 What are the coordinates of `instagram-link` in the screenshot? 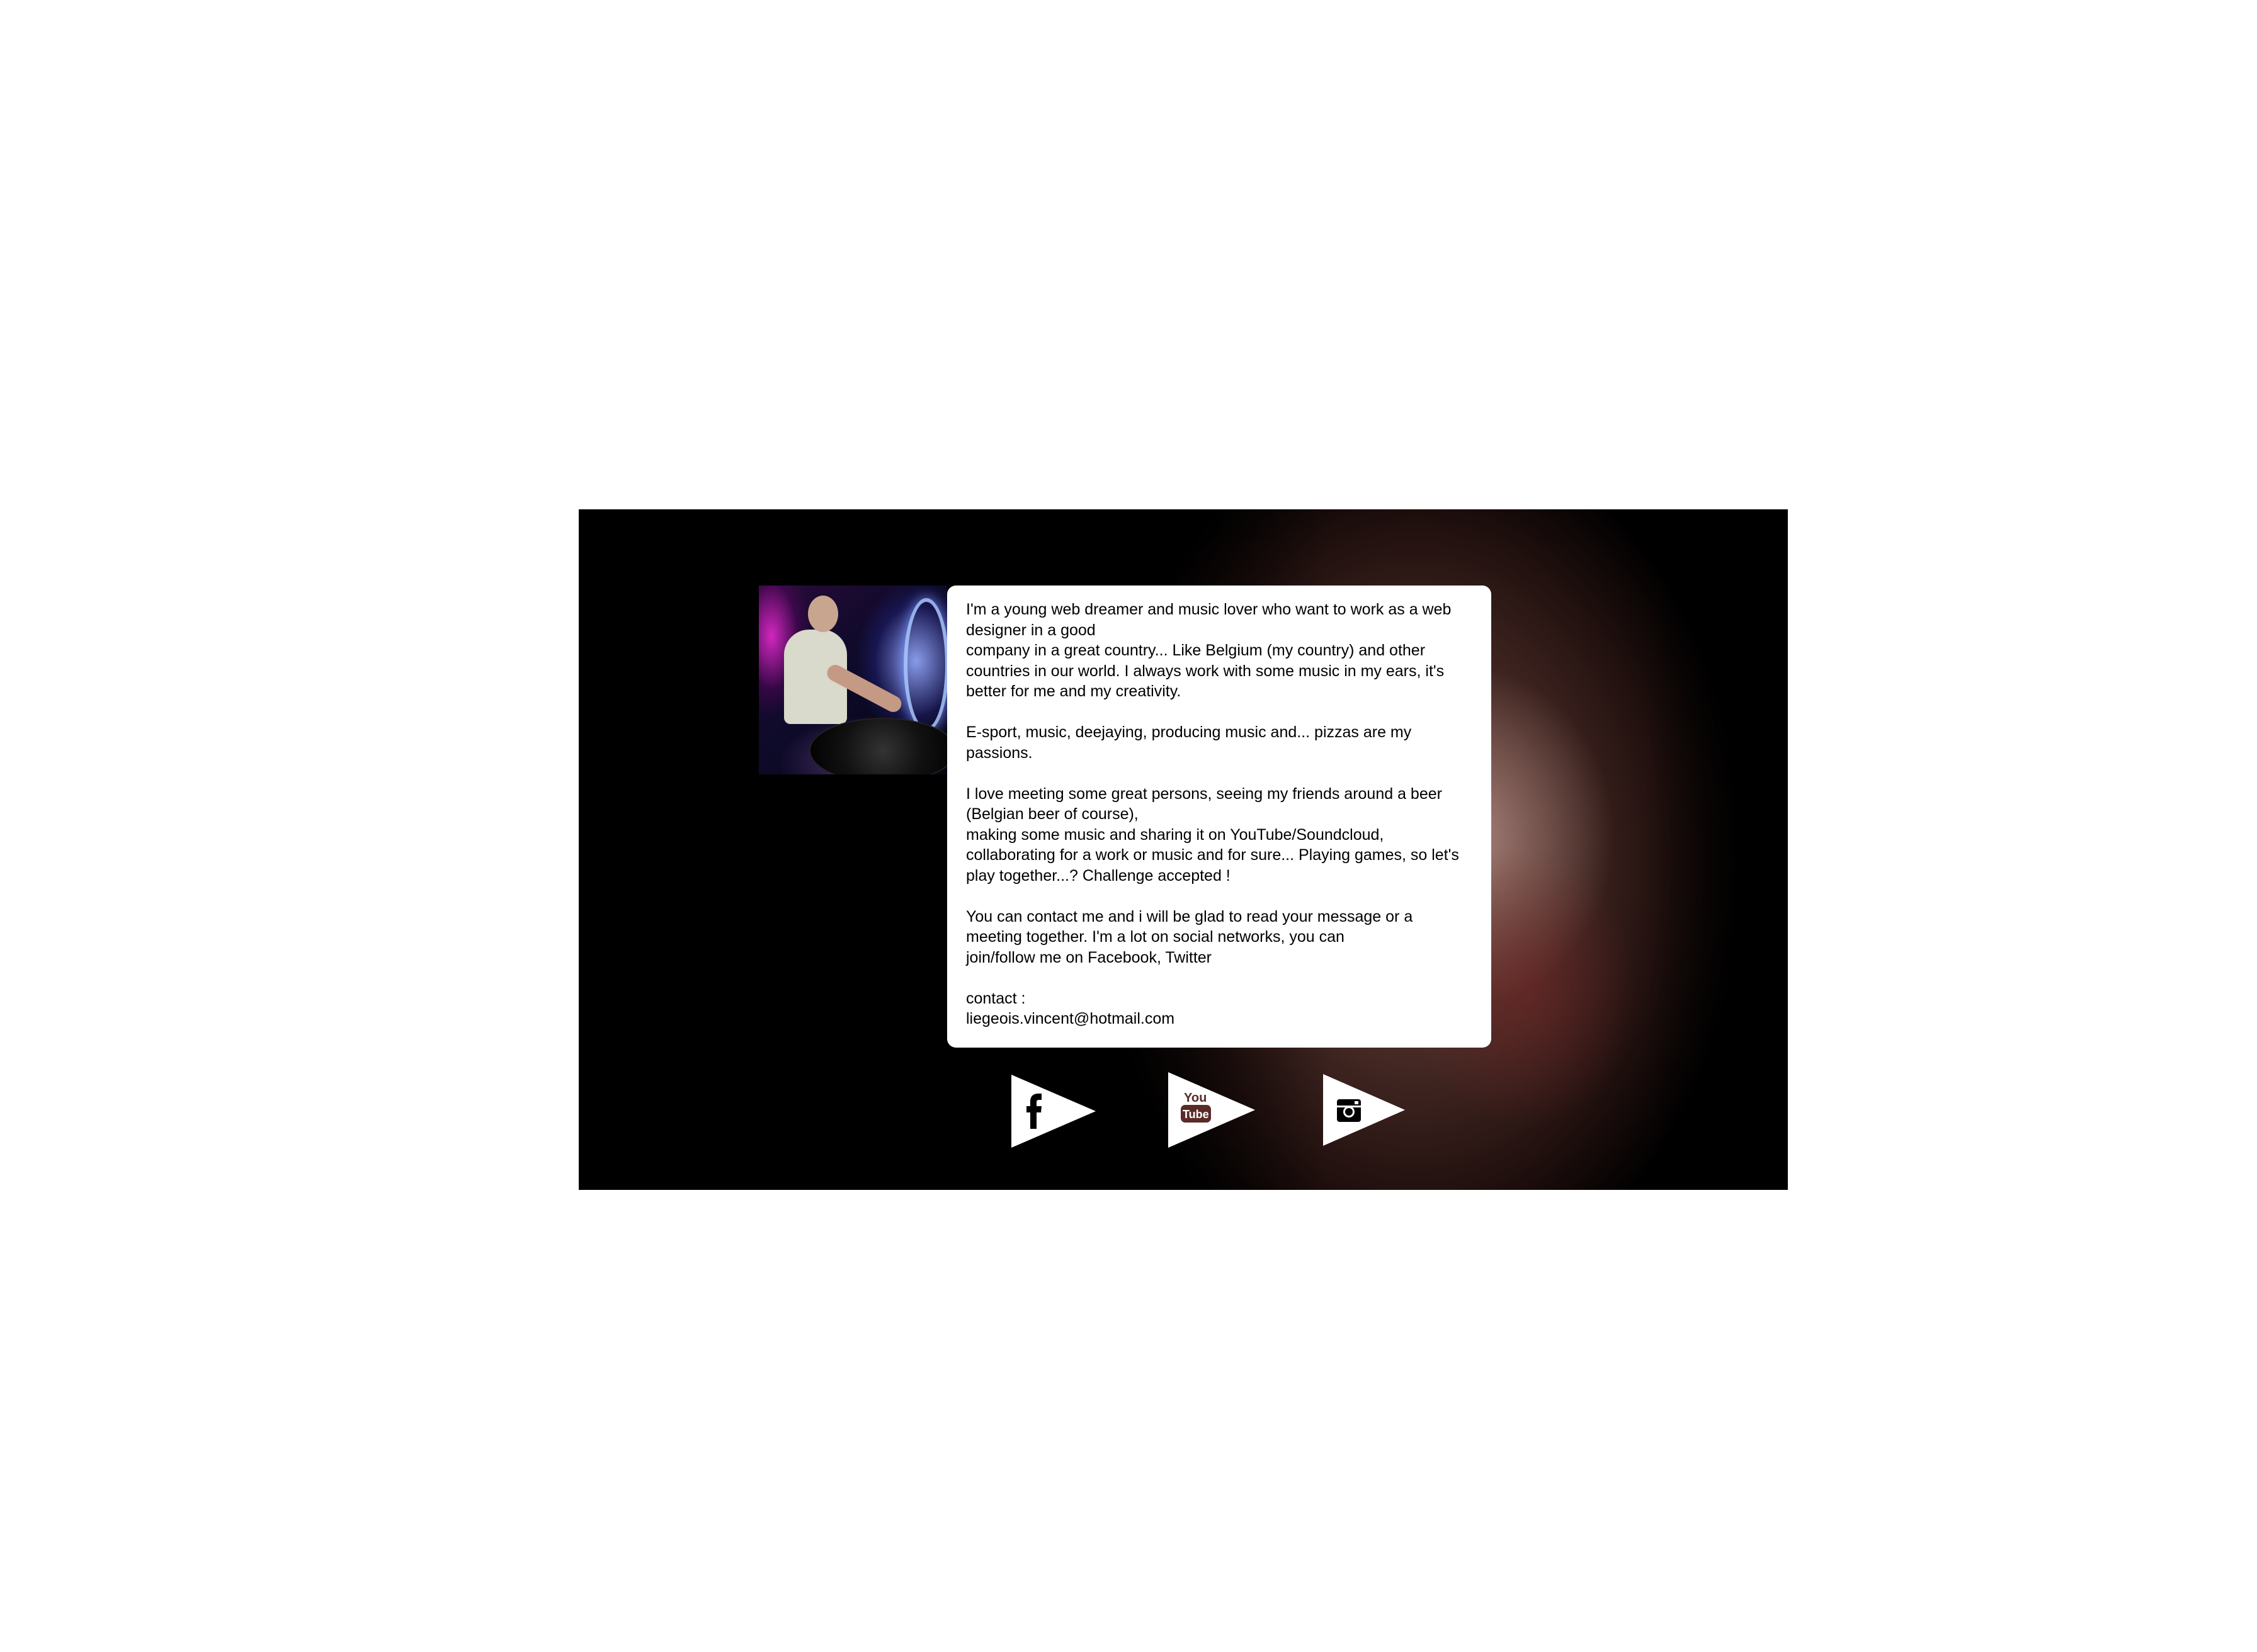 It's located at (1364, 1110).